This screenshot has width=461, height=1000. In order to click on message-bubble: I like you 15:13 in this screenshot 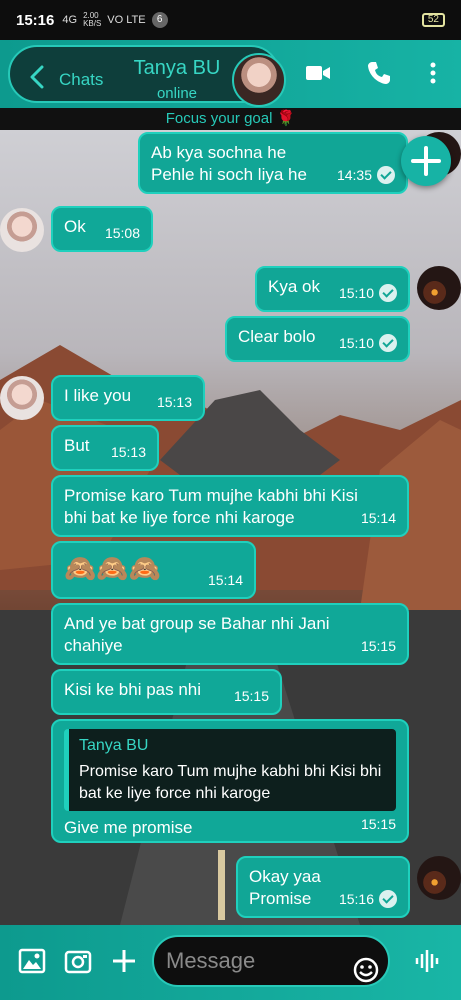, I will do `click(128, 398)`.